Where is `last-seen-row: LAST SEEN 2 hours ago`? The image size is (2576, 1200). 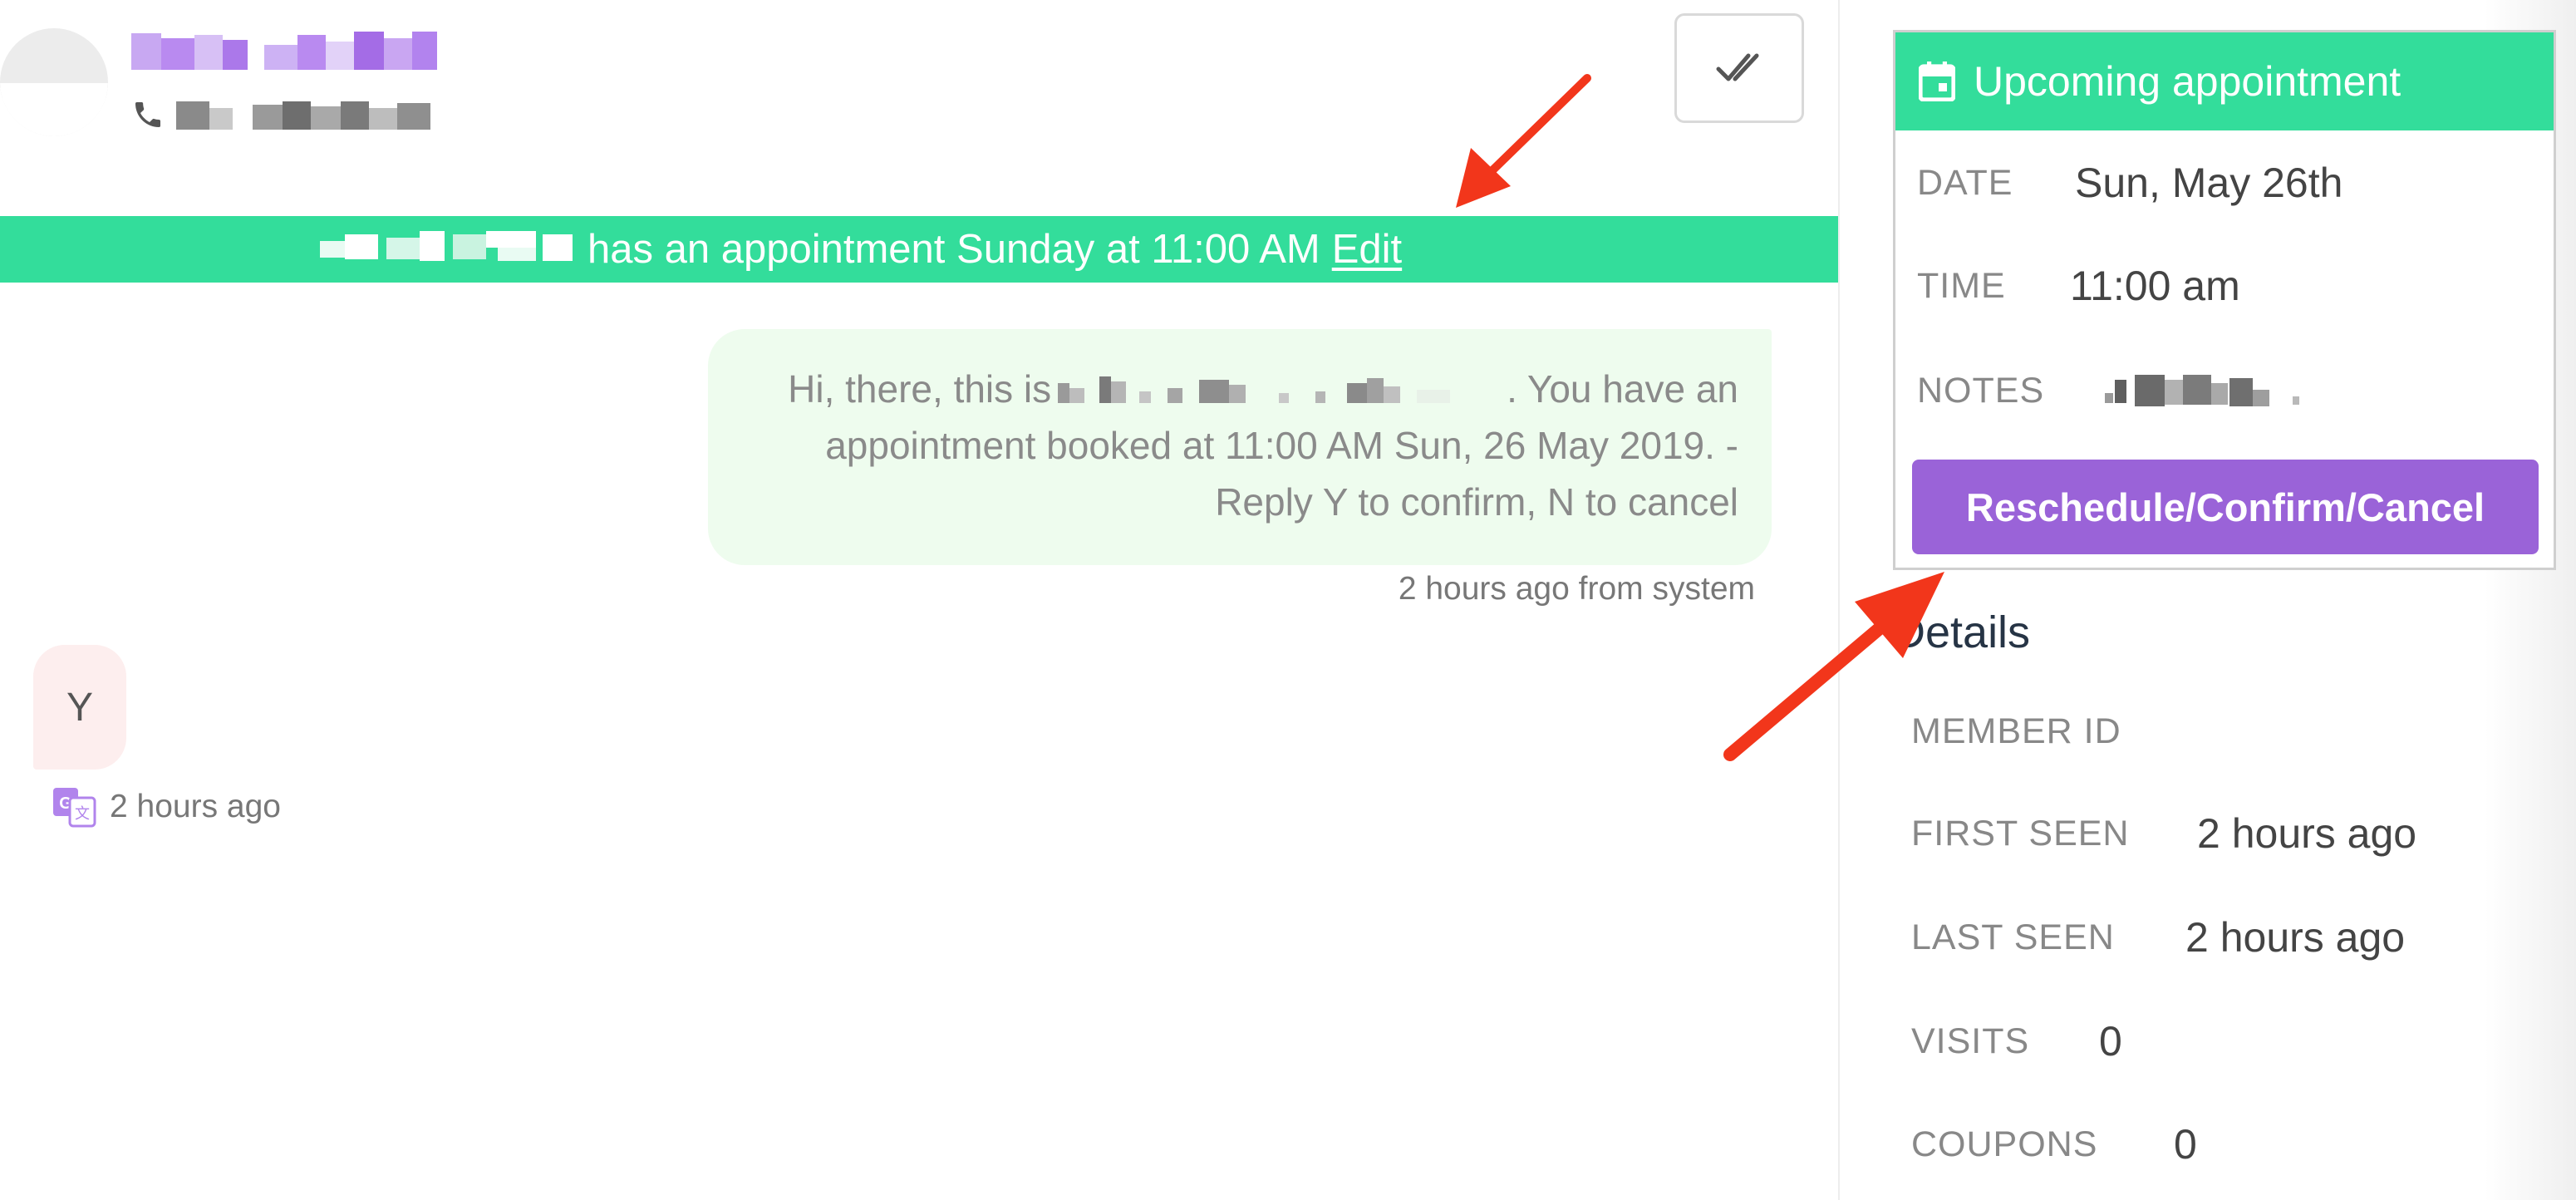
last-seen-row: LAST SEEN 2 hours ago is located at coordinates (2158, 937).